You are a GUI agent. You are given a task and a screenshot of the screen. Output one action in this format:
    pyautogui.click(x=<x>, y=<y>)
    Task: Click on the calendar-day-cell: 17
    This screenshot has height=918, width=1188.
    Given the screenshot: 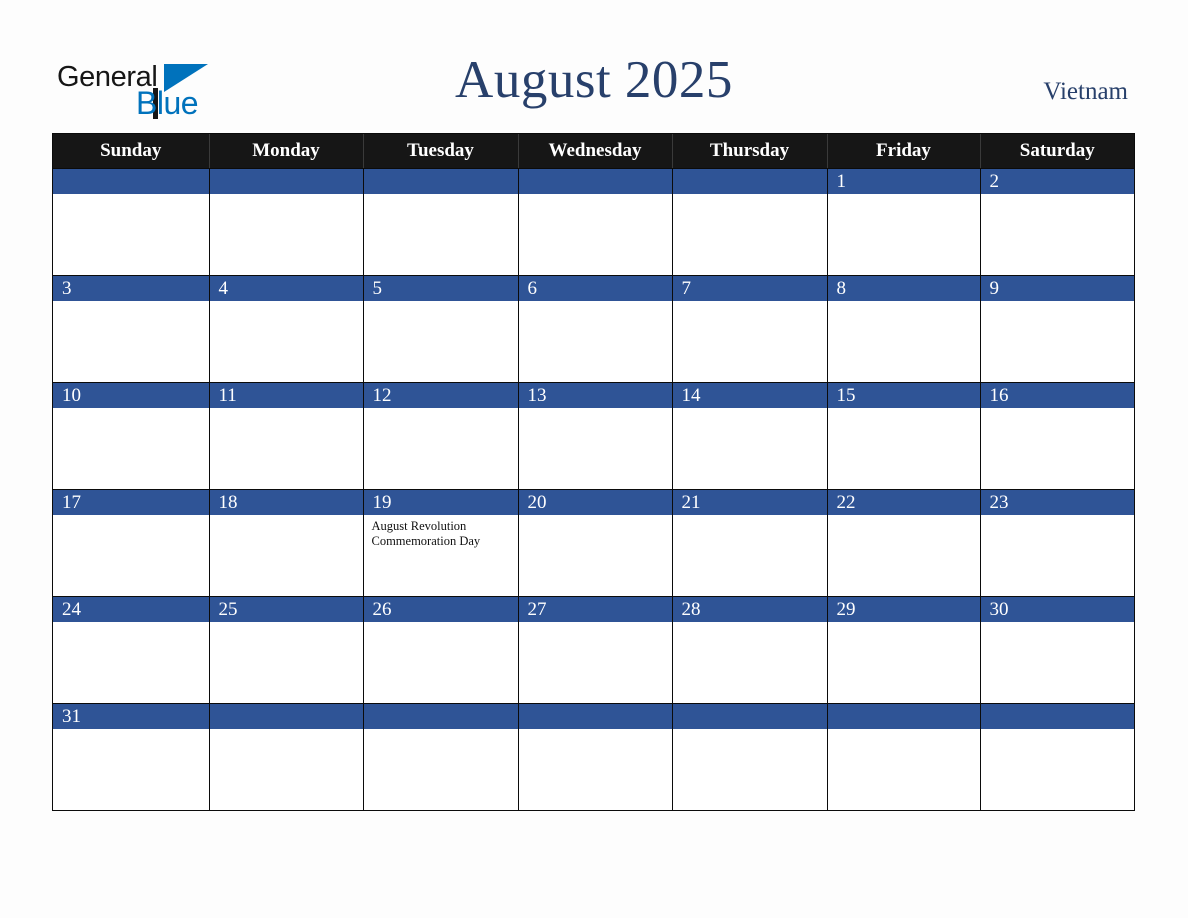 What is the action you would take?
    pyautogui.click(x=131, y=543)
    